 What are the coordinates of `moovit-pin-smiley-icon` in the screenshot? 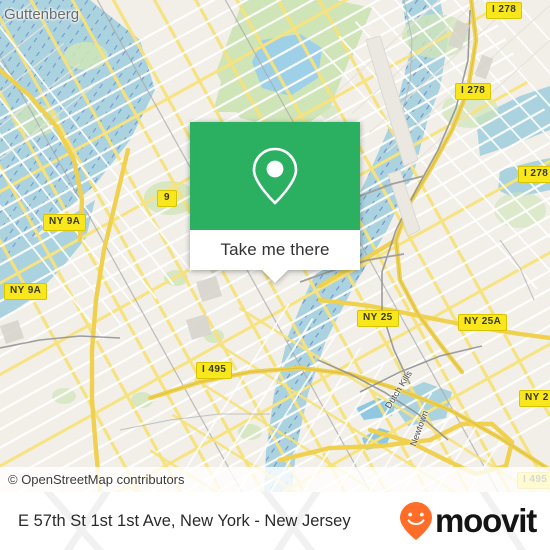 It's located at (416, 521).